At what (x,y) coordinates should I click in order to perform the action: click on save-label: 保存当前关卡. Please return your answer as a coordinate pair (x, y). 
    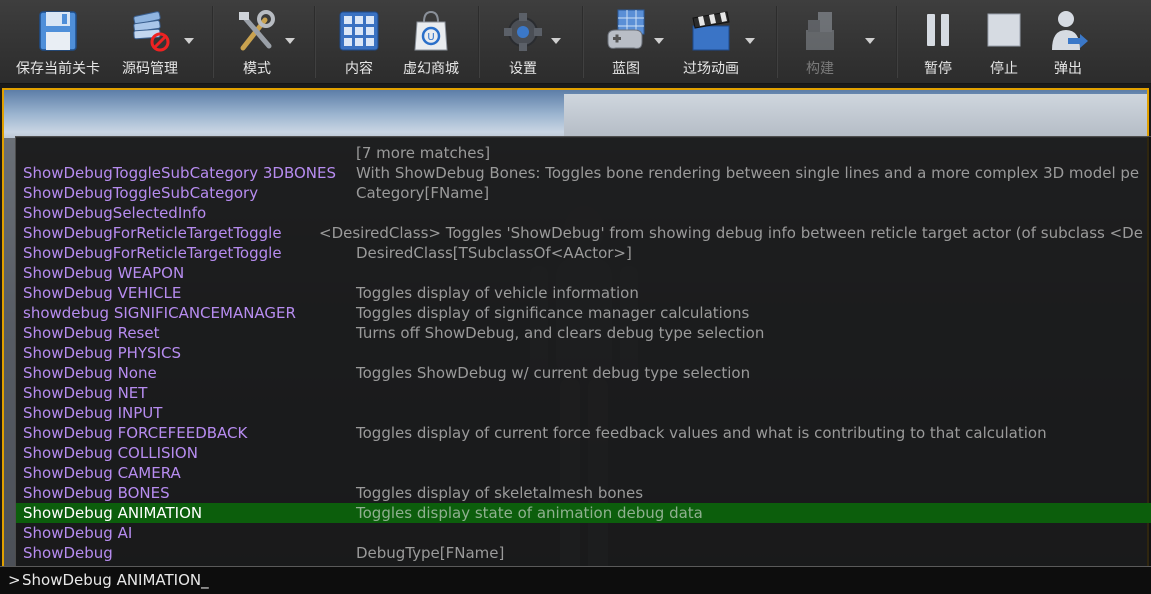
    Looking at the image, I should click on (58, 69).